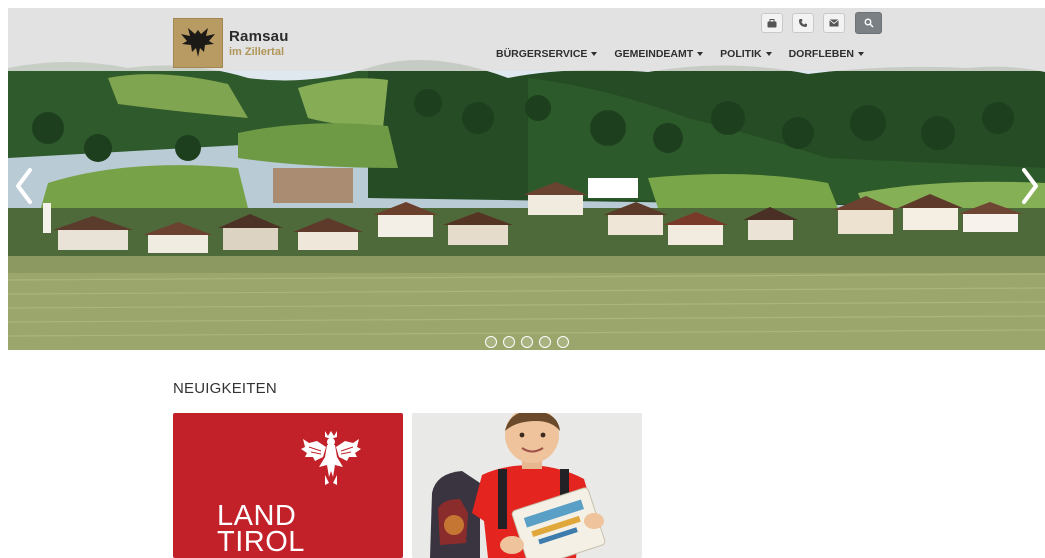  I want to click on phone-button, so click(803, 23).